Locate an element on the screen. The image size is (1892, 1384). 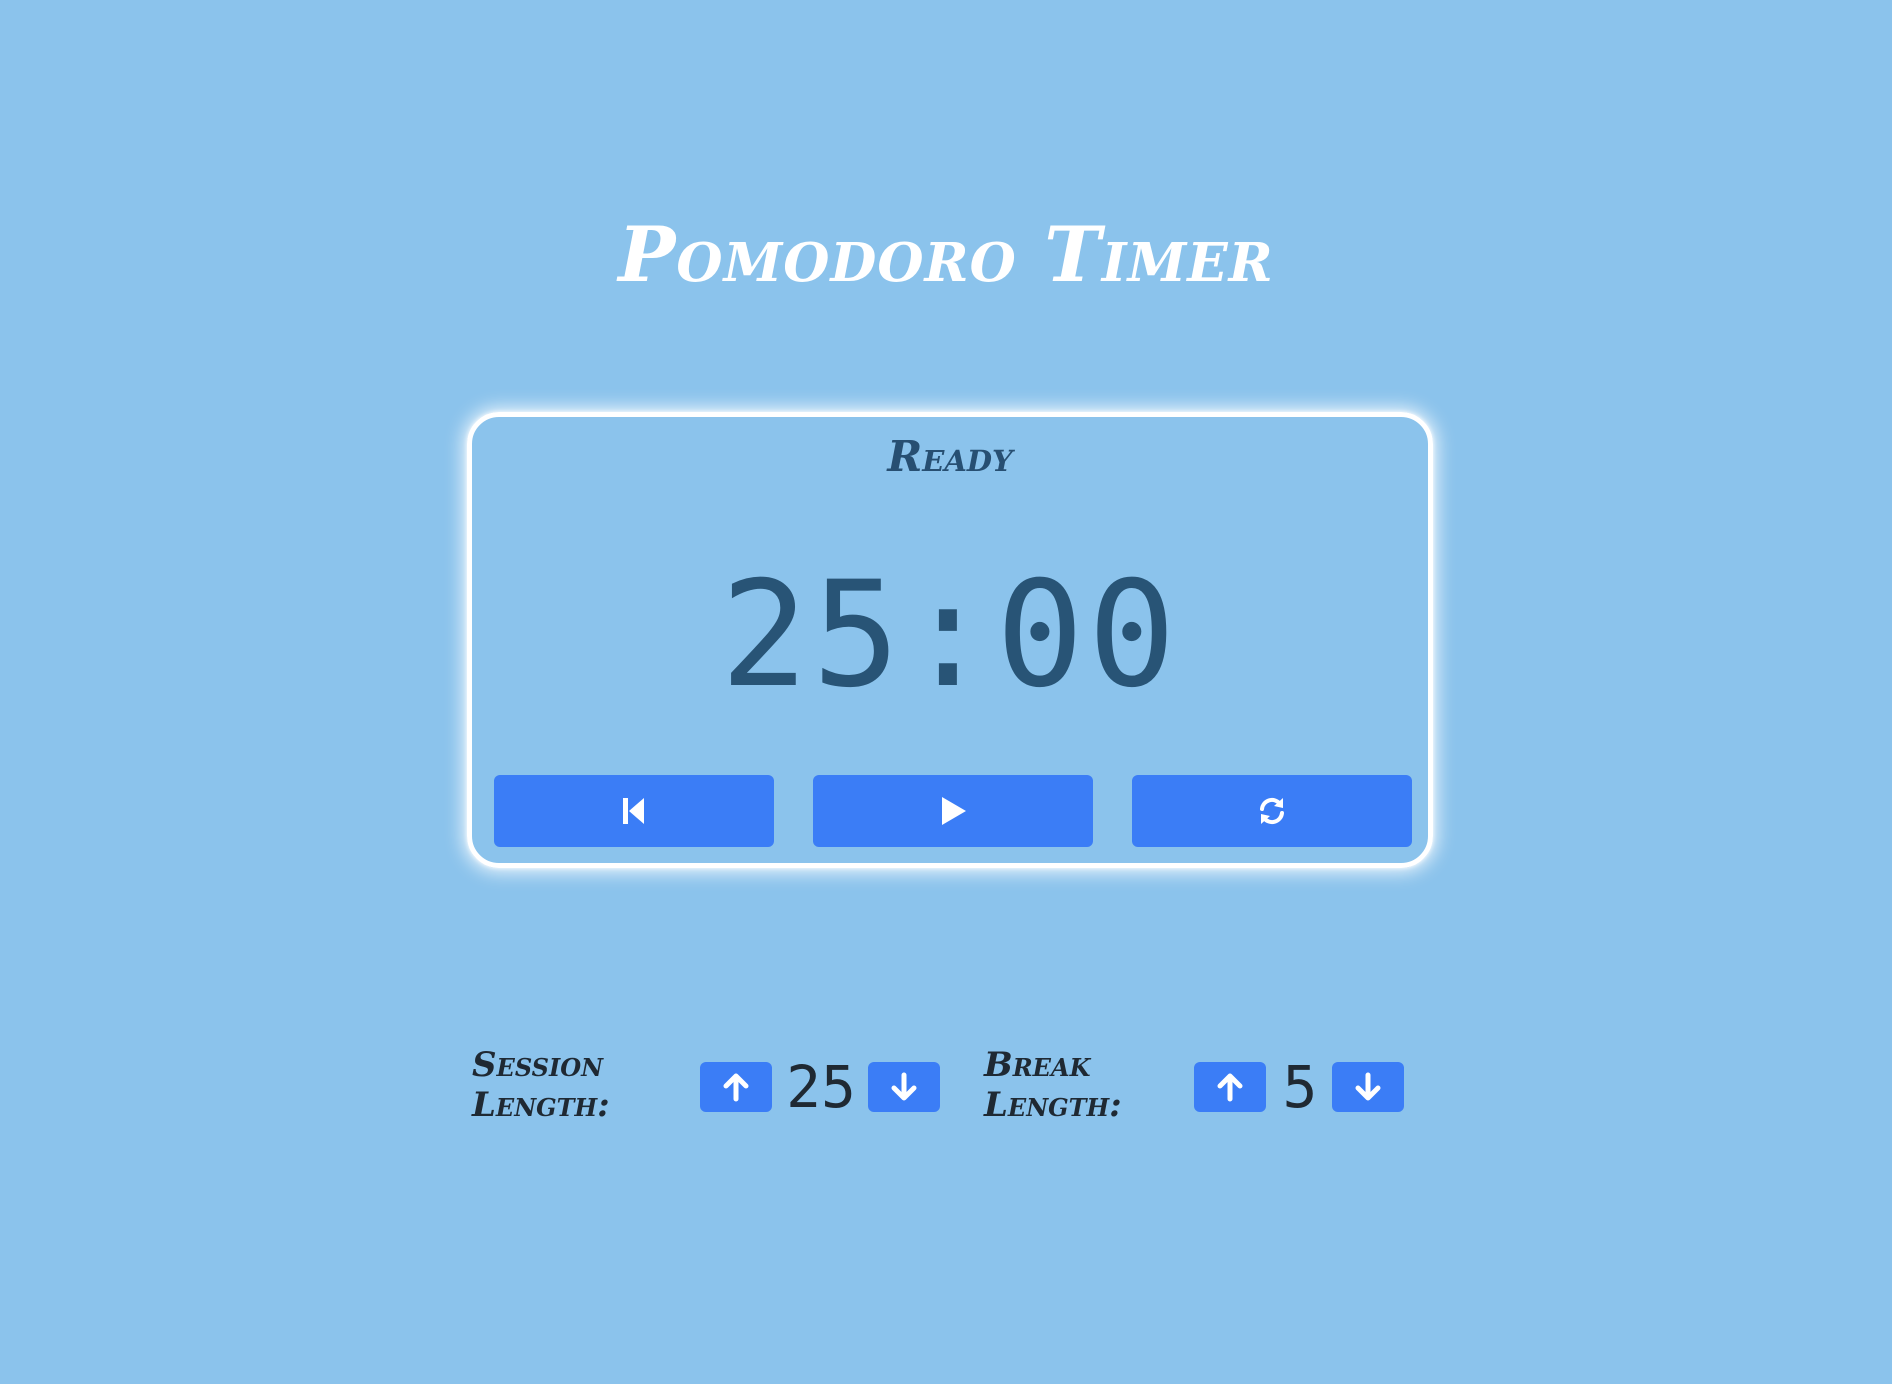
session-increment-button is located at coordinates (736, 1087).